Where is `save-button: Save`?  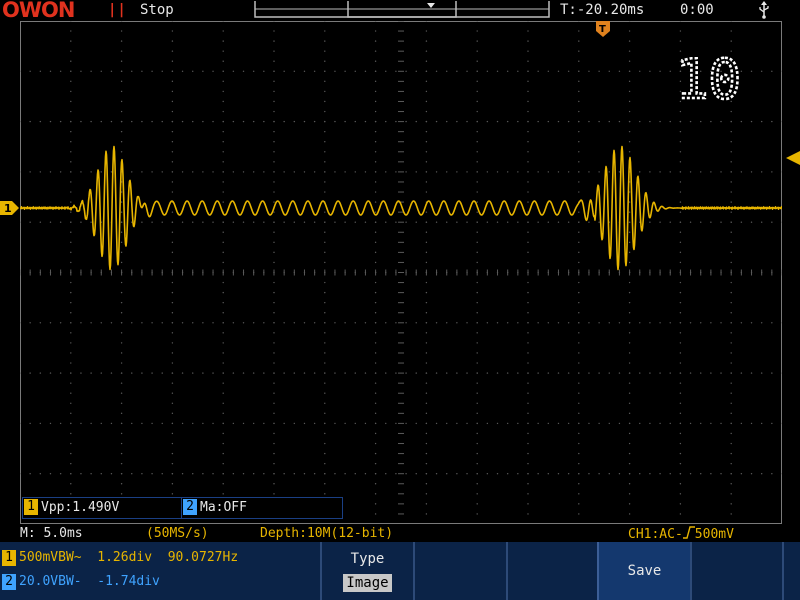
save-button: Save is located at coordinates (643, 571).